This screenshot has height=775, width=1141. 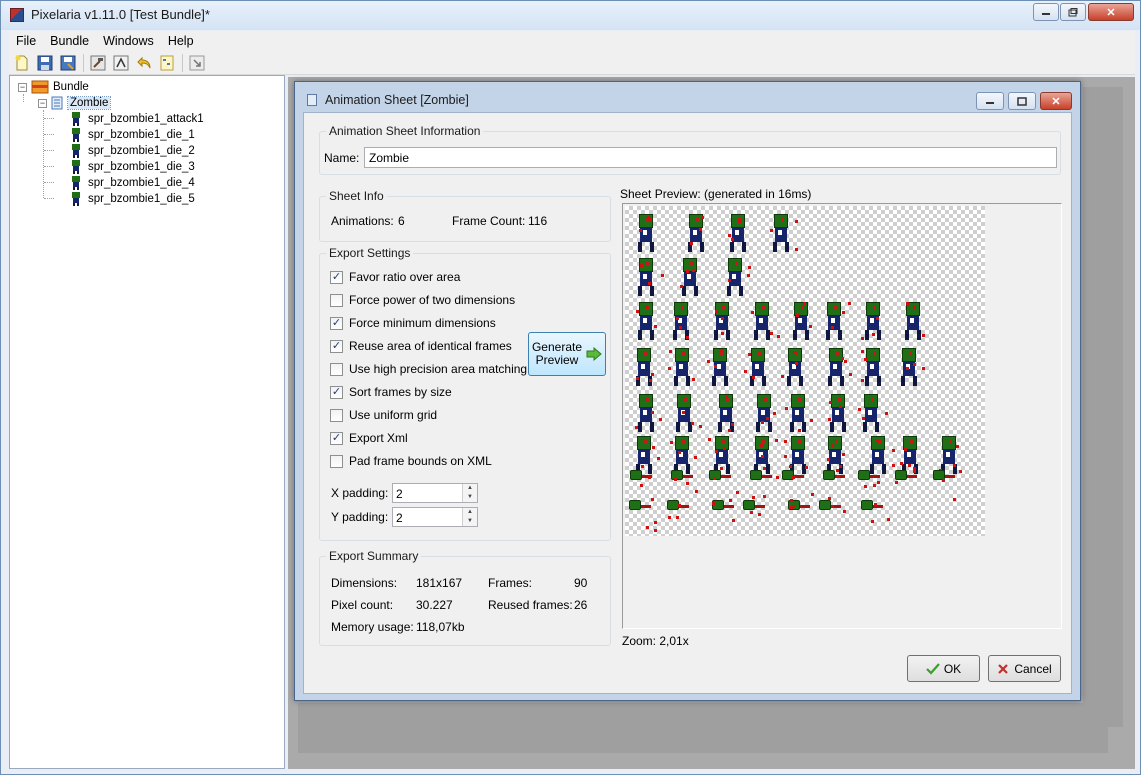 I want to click on export-option-checkbox: Pad frame bounds on XML, so click(x=411, y=461).